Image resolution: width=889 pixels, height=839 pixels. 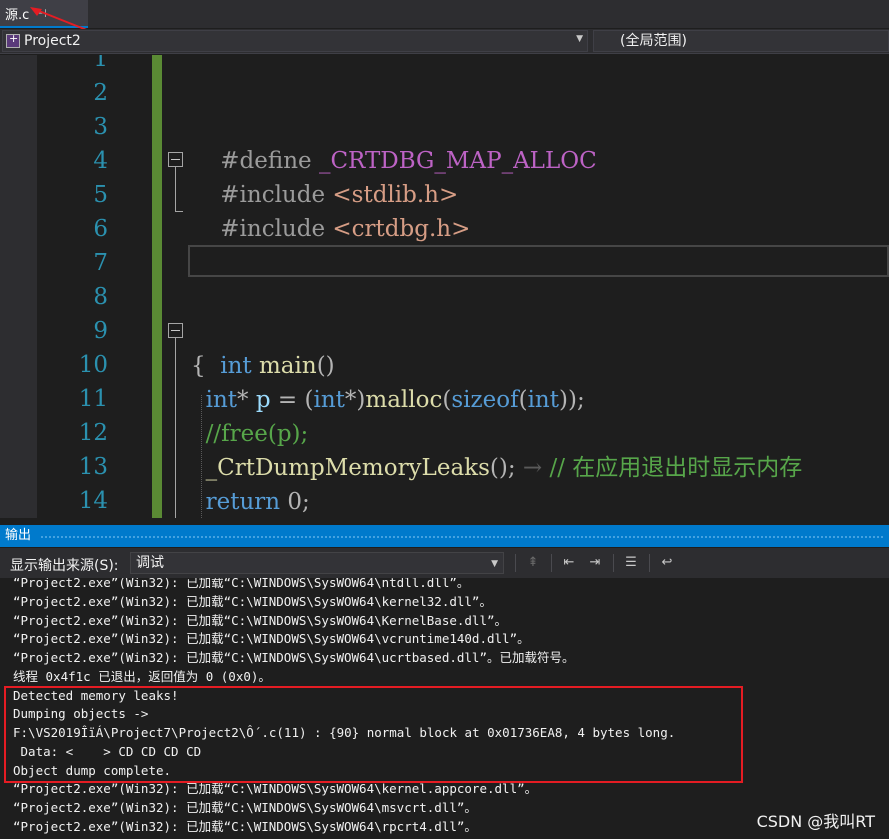 I want to click on output-panel-title: 输出, so click(x=444, y=536).